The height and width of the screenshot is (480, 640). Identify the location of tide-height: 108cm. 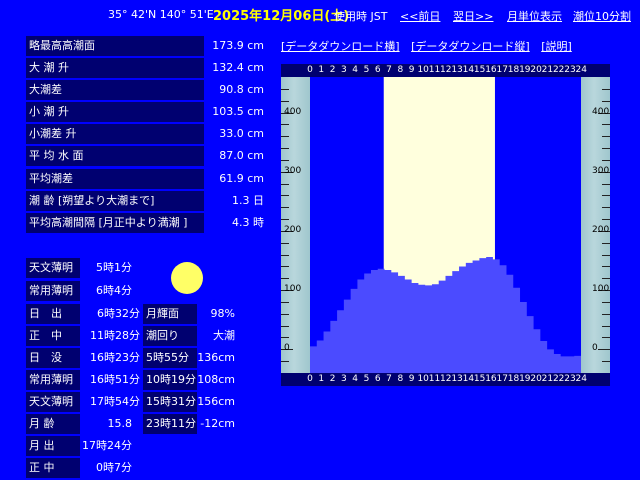
(216, 379).